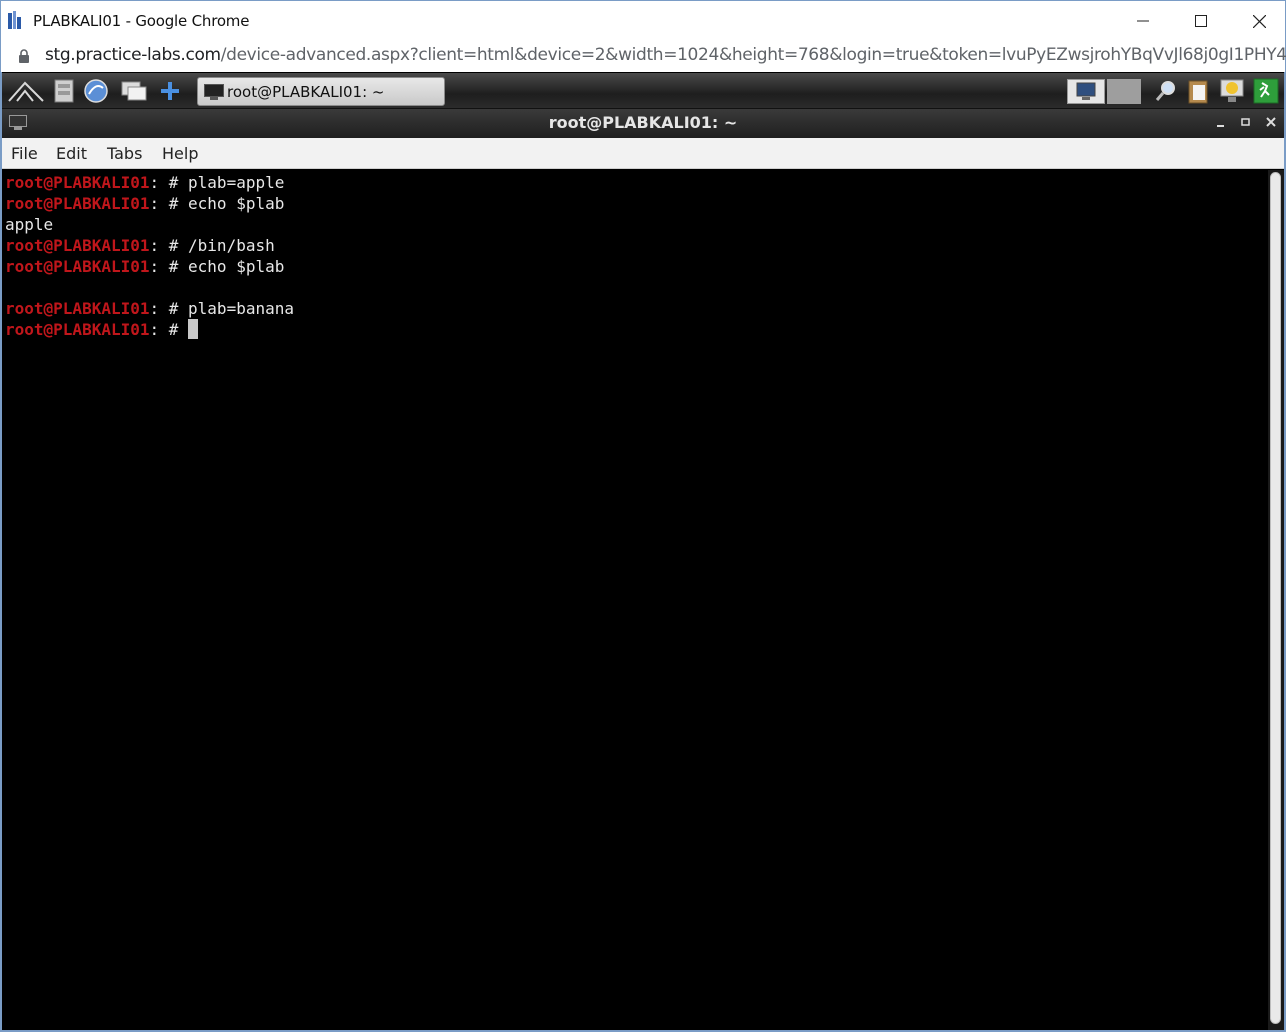 This screenshot has width=1286, height=1032. I want to click on output-text: apple, so click(29, 224).